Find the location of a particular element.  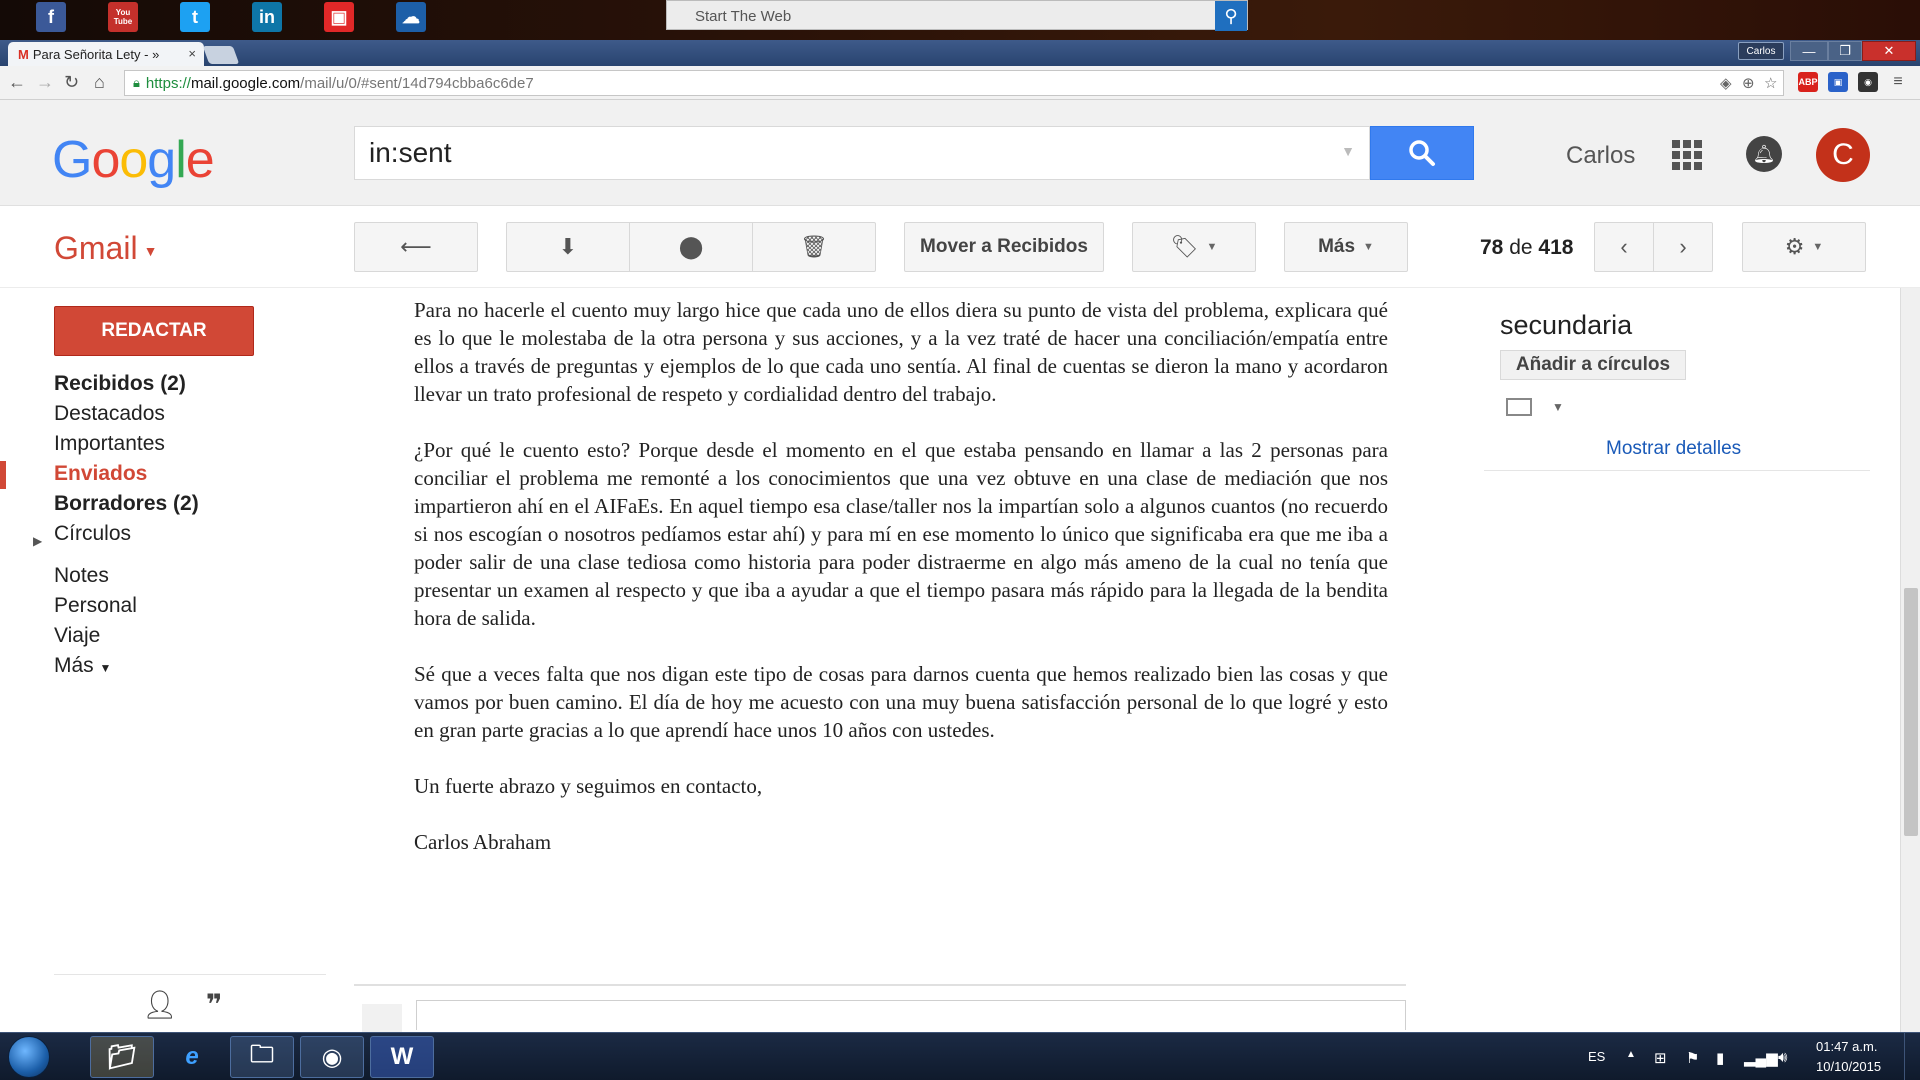

desktop-toolbar: f You Tube t in ▣ ☁ Start The Web ⚲ is located at coordinates (960, 20).